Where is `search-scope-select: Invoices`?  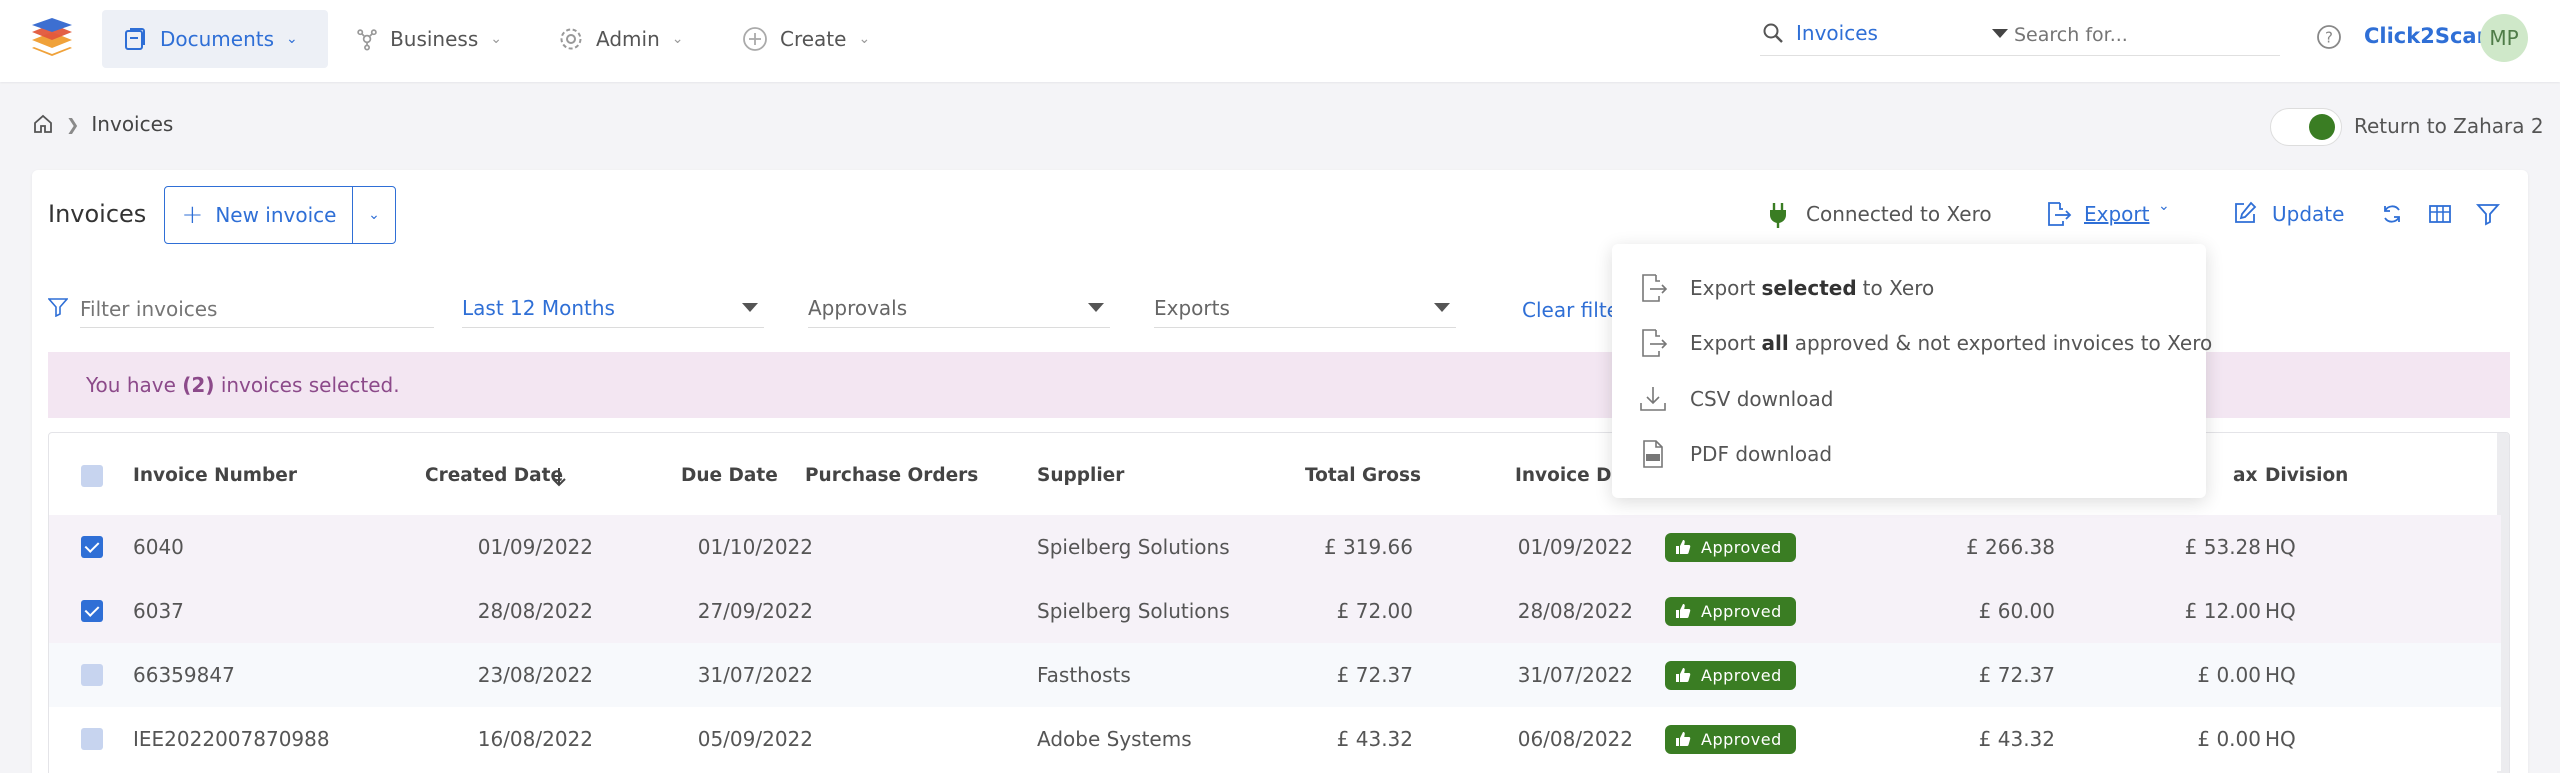
search-scope-select: Invoices is located at coordinates (1837, 33).